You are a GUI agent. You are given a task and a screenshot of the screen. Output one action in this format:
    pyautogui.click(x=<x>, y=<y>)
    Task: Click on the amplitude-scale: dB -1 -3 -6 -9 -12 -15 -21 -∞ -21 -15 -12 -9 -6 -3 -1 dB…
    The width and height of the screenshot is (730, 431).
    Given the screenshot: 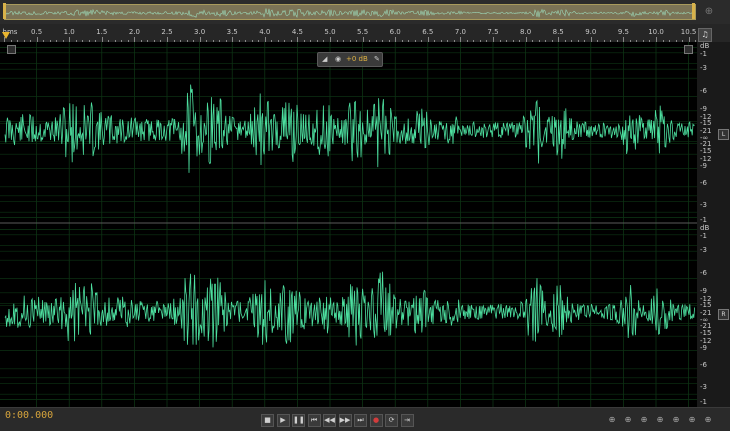 What is the action you would take?
    pyautogui.click(x=713, y=224)
    